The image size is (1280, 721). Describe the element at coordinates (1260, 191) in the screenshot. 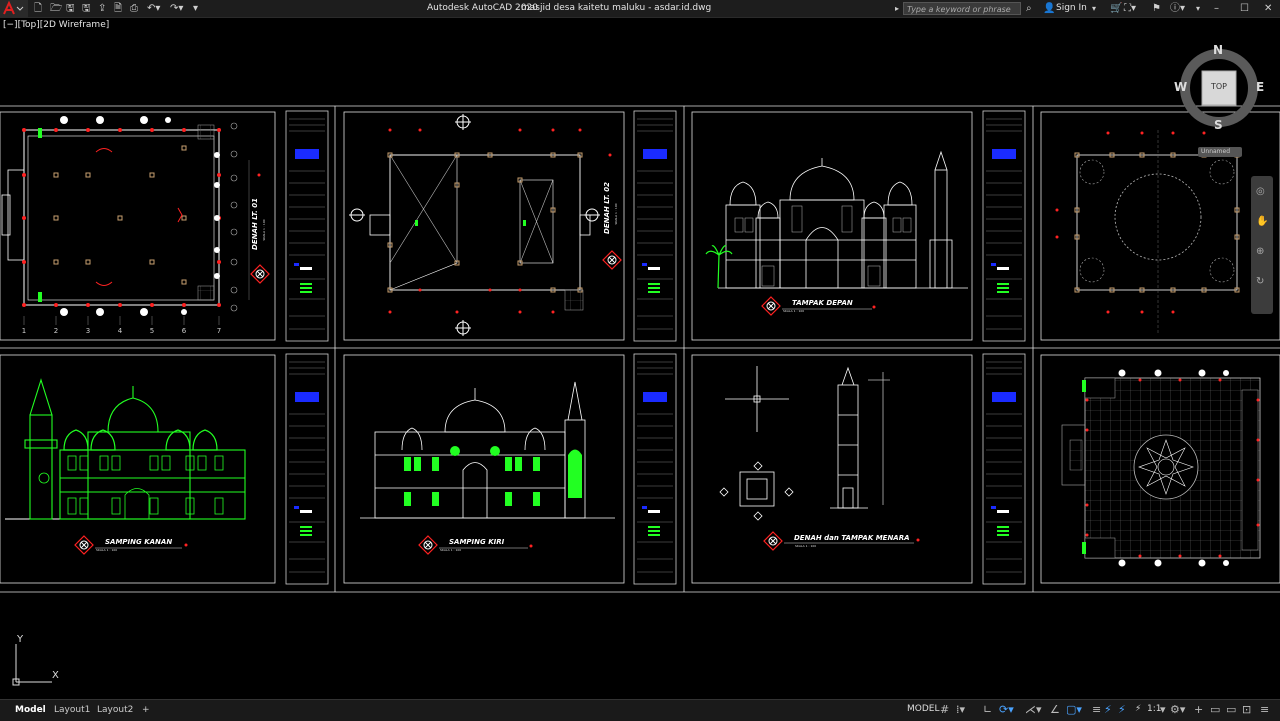

I see `full-navigation-wheel-icon: ◎` at that location.